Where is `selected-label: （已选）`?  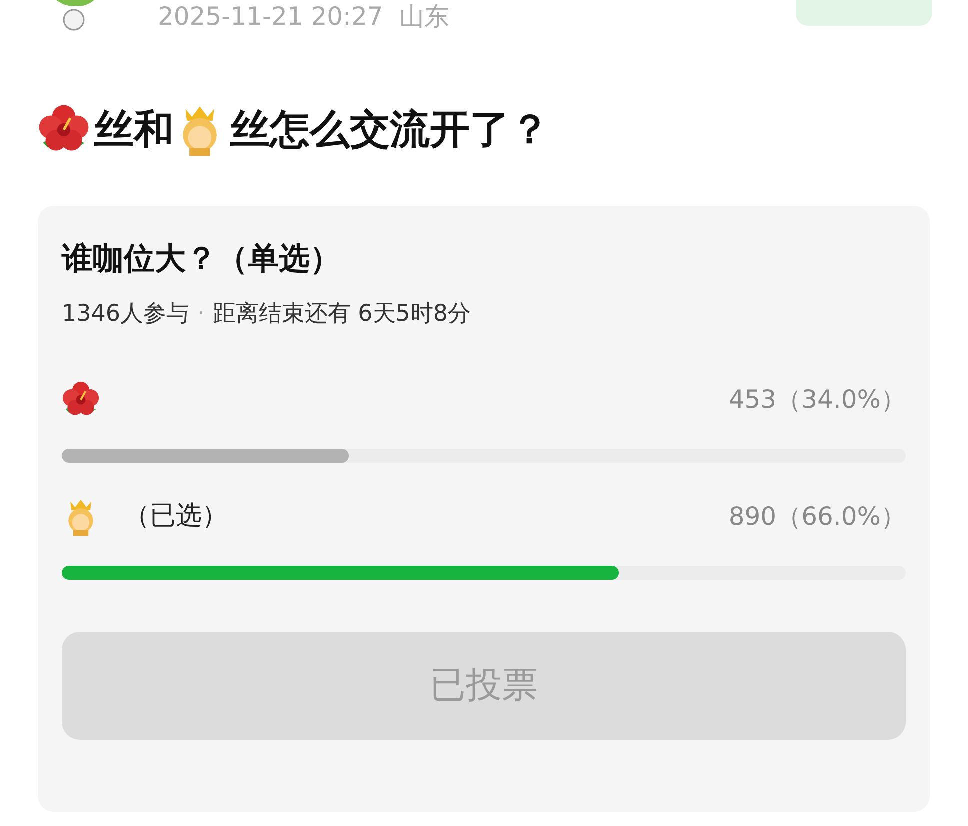
selected-label: （已选） is located at coordinates (176, 516).